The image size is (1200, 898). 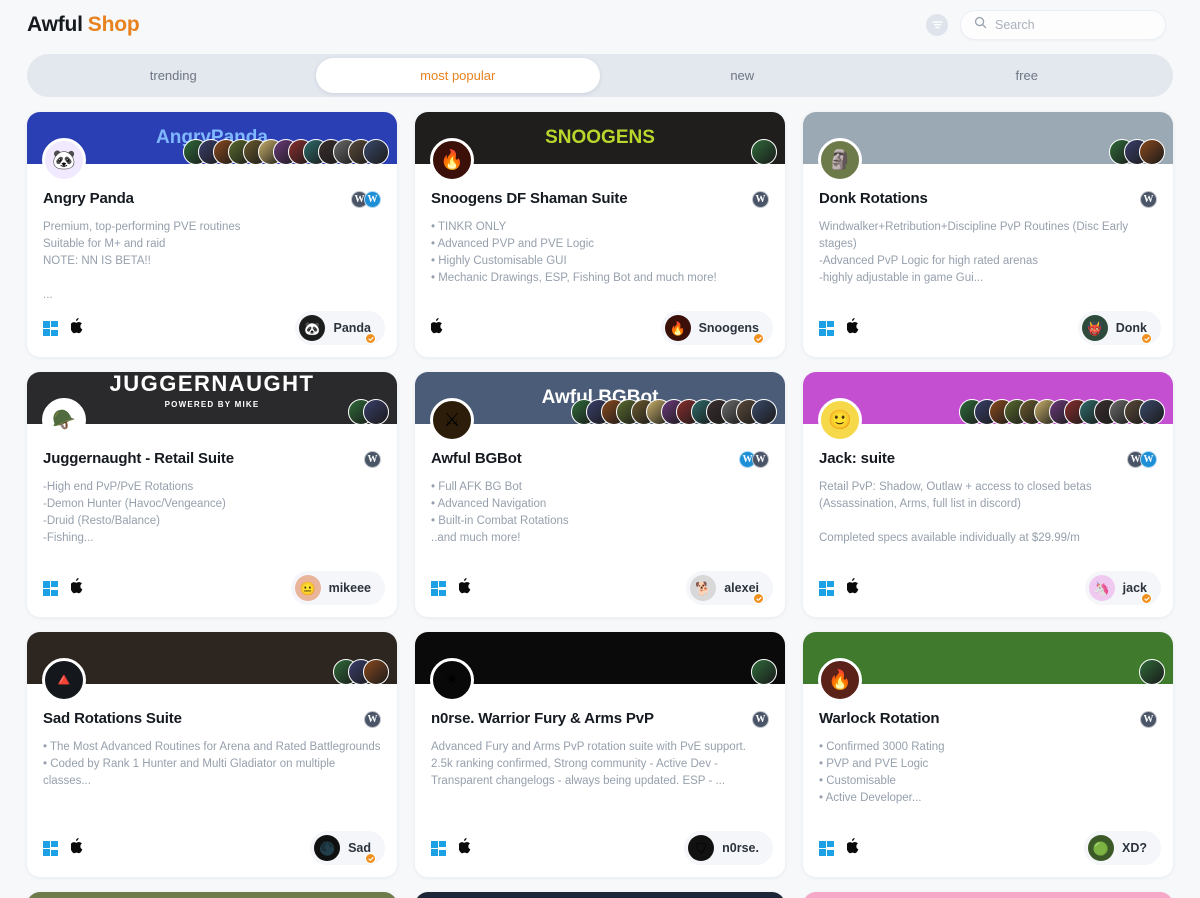 What do you see at coordinates (1119, 328) in the screenshot?
I see `author-pill: 👹 Donk` at bounding box center [1119, 328].